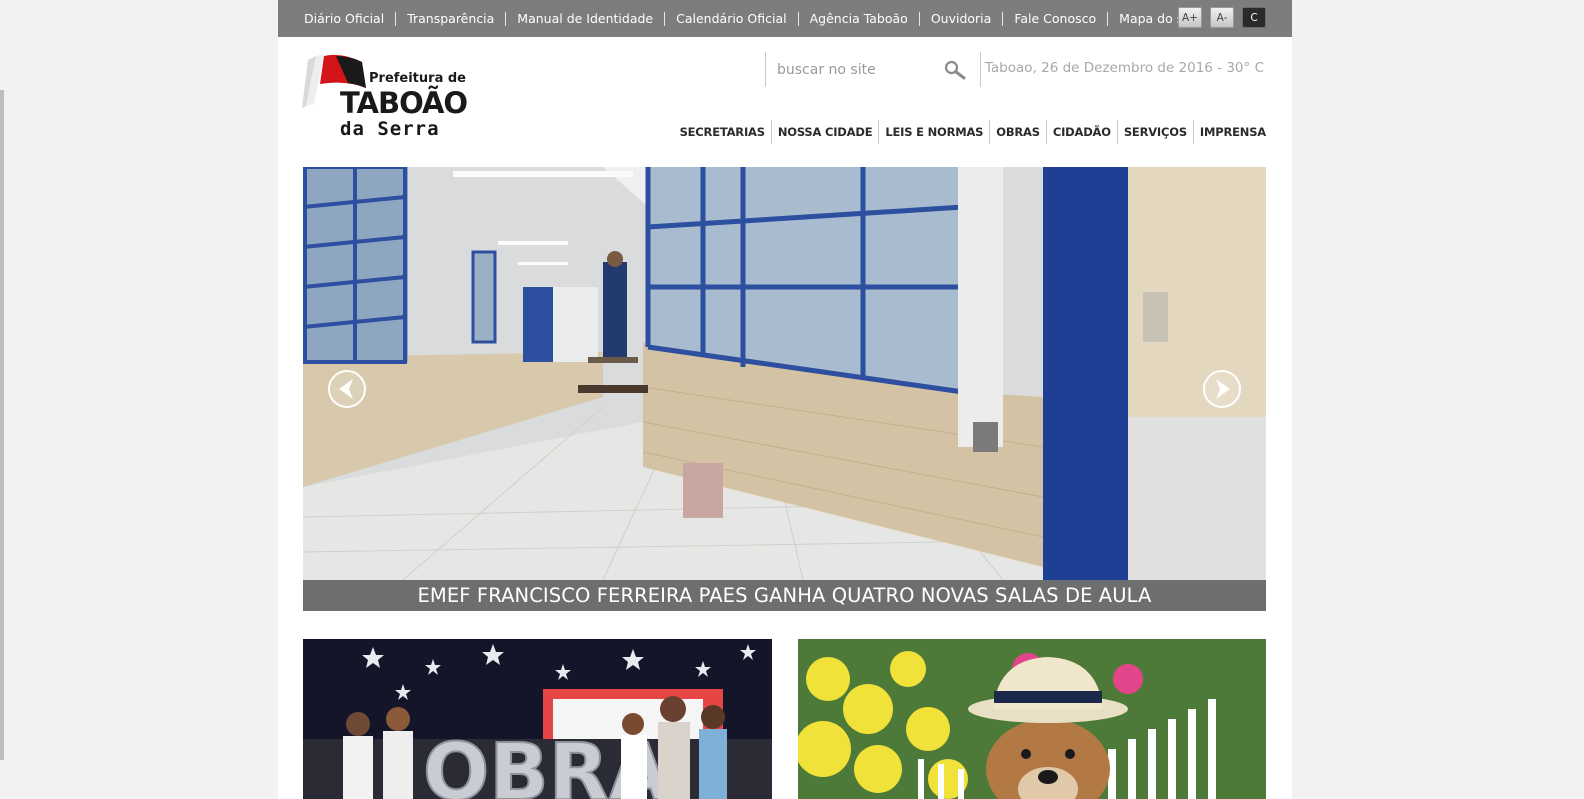 The height and width of the screenshot is (799, 1584). Describe the element at coordinates (1081, 132) in the screenshot. I see `nav-cidadao: CIDADÃO` at that location.